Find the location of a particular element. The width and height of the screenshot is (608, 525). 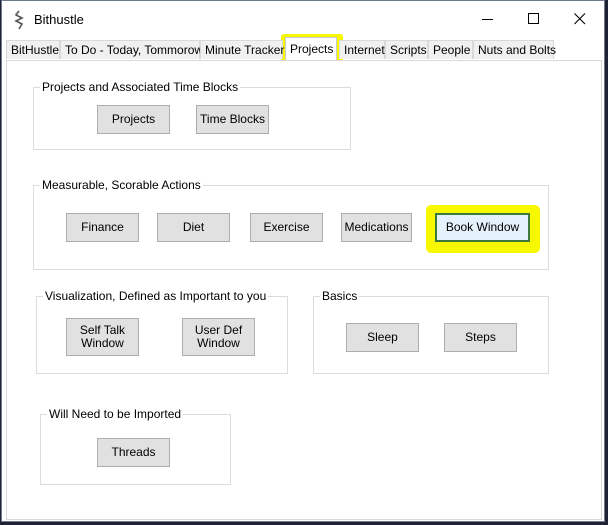

tab-people: People is located at coordinates (450, 49).